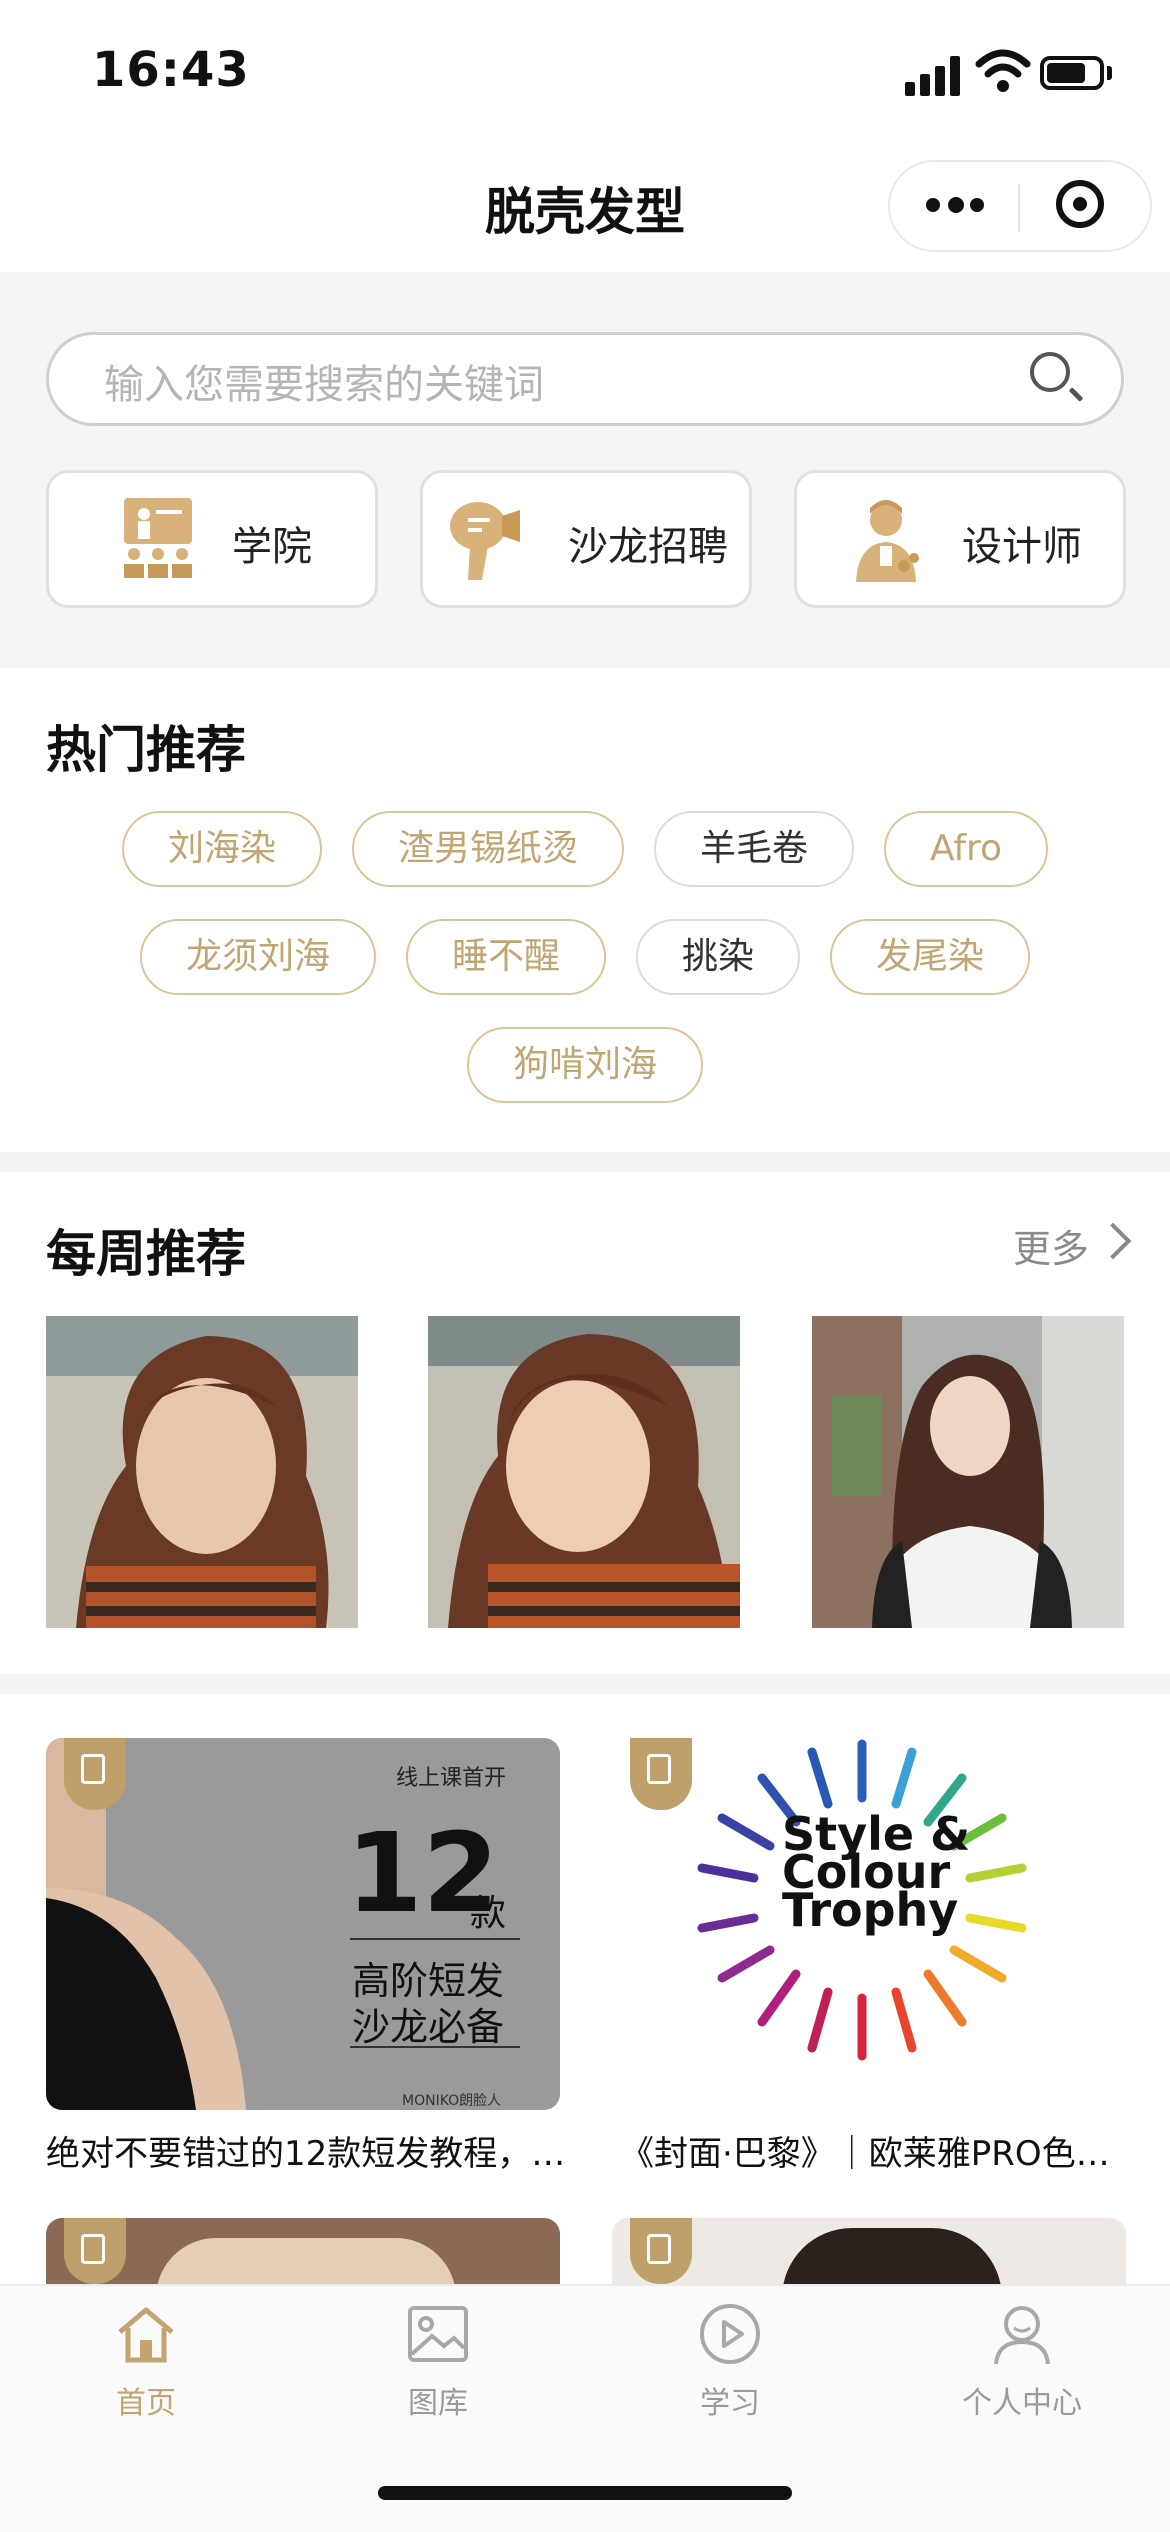 The width and height of the screenshot is (1170, 2532). Describe the element at coordinates (212, 539) in the screenshot. I see `quick-link-academy` at that location.